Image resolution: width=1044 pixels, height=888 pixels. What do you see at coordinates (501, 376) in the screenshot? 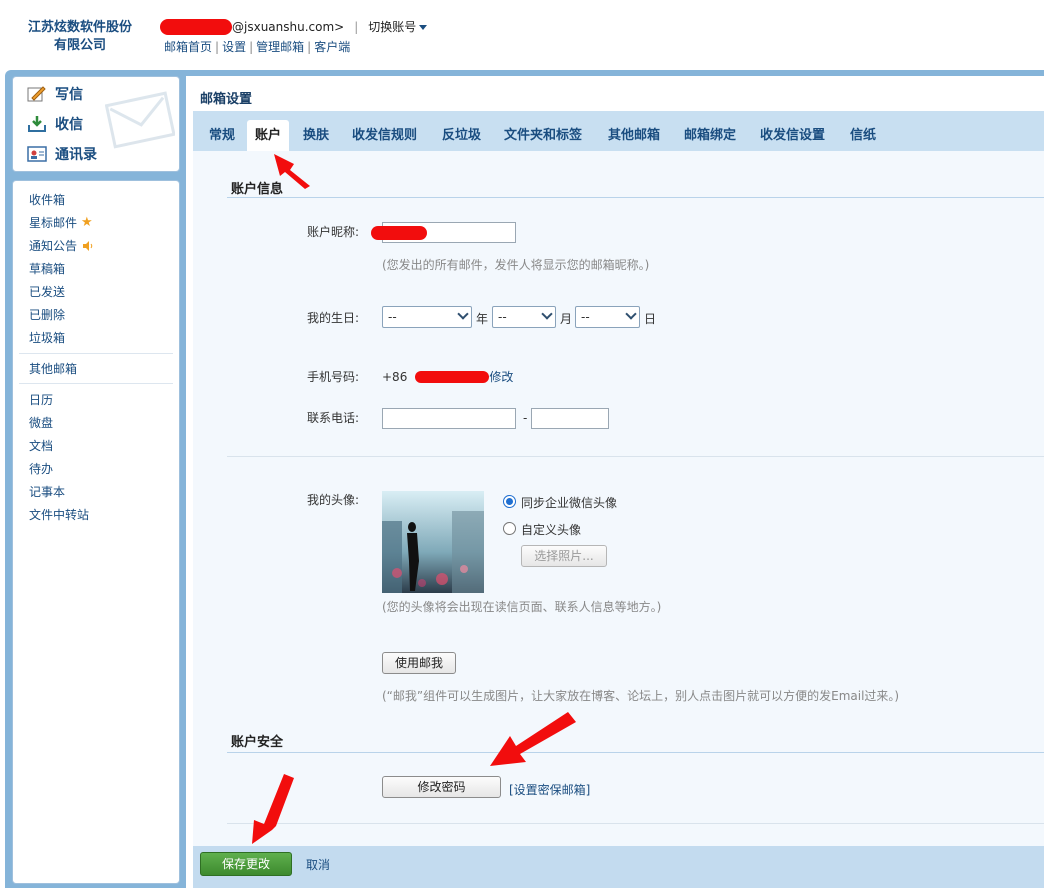
I see `phone-modify-link: 修改` at bounding box center [501, 376].